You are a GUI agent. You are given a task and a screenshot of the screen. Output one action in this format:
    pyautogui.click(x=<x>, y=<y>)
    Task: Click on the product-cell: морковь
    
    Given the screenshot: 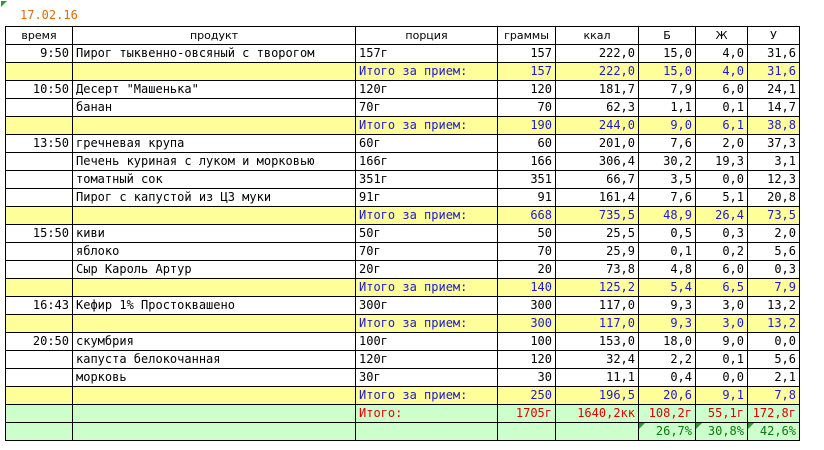 What is the action you would take?
    pyautogui.click(x=214, y=377)
    